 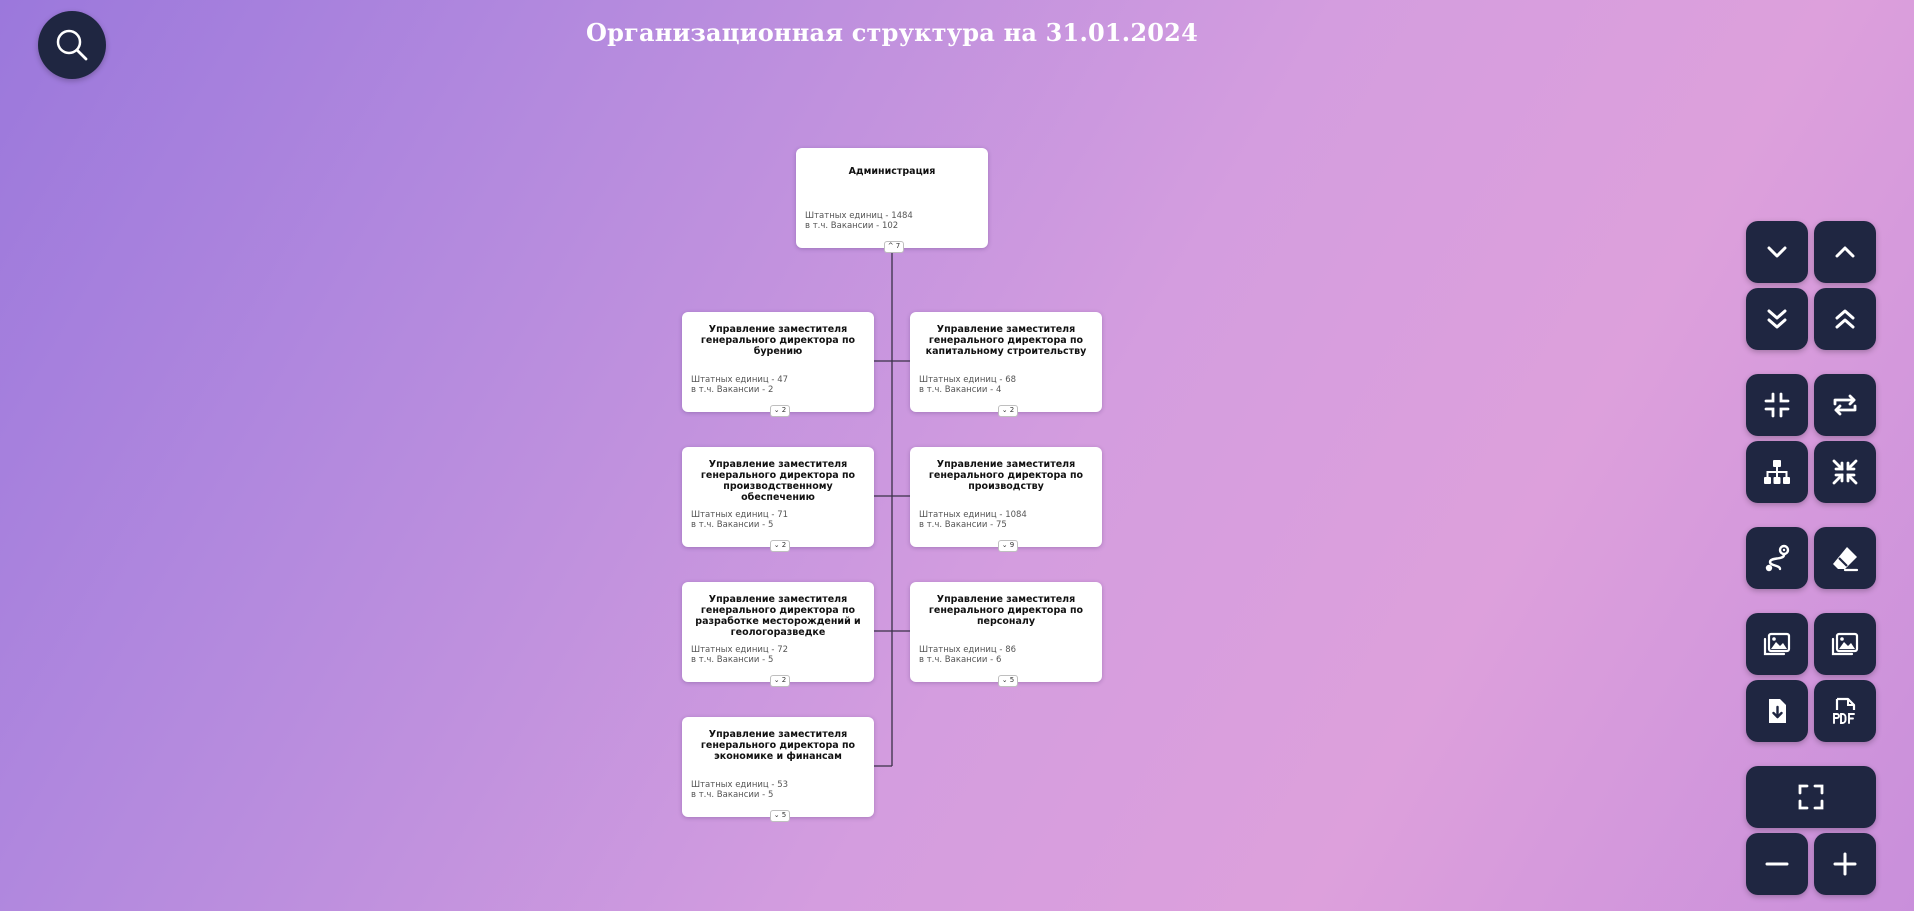 I want to click on compress-button, so click(x=1777, y=405).